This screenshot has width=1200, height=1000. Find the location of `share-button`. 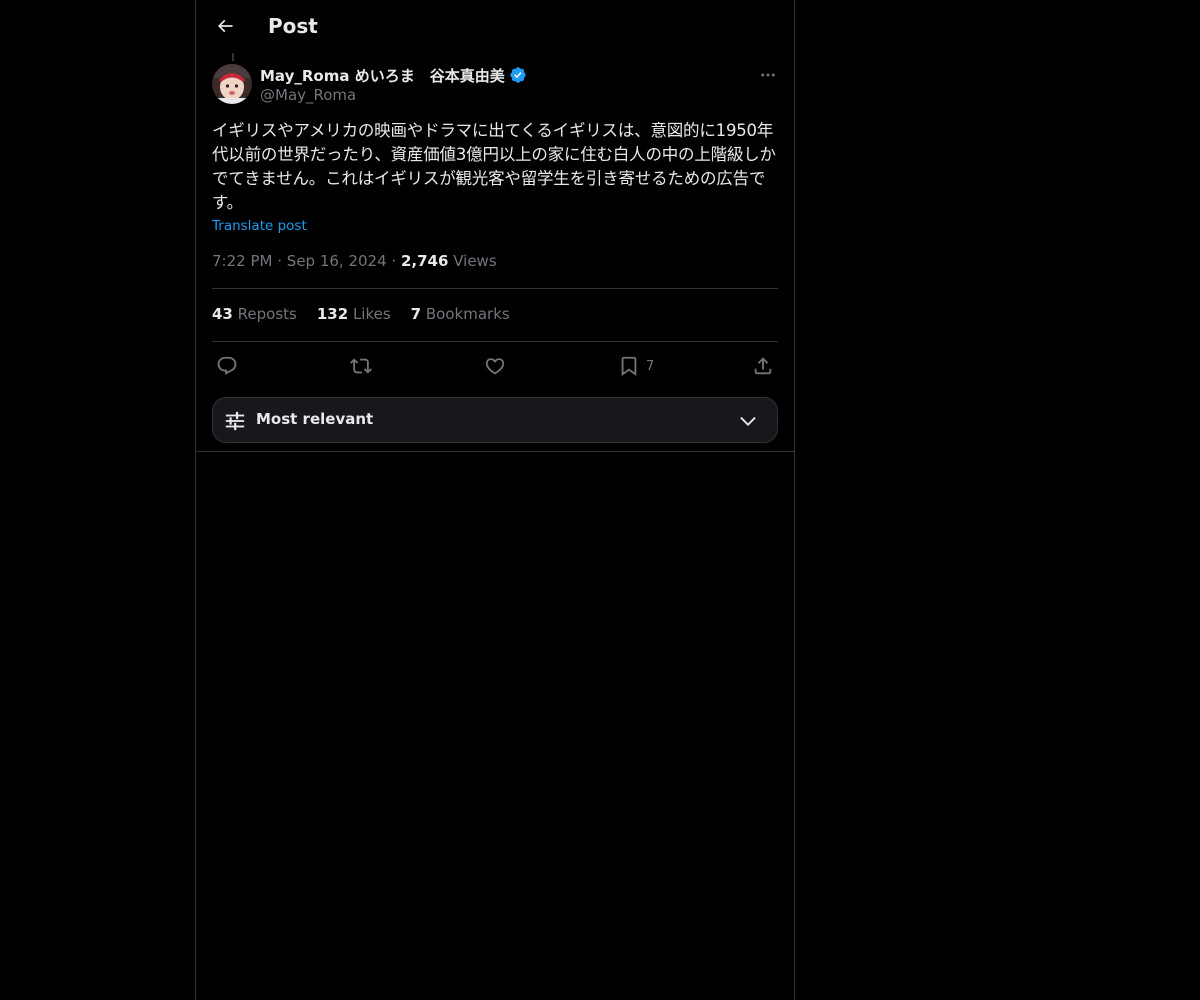

share-button is located at coordinates (763, 366).